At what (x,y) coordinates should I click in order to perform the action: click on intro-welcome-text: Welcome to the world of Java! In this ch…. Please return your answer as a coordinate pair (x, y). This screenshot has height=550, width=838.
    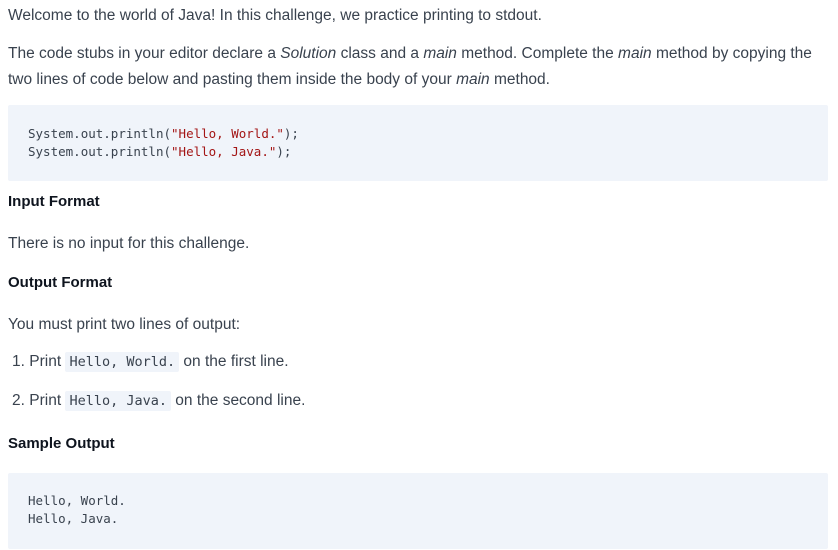
    Looking at the image, I should click on (275, 15).